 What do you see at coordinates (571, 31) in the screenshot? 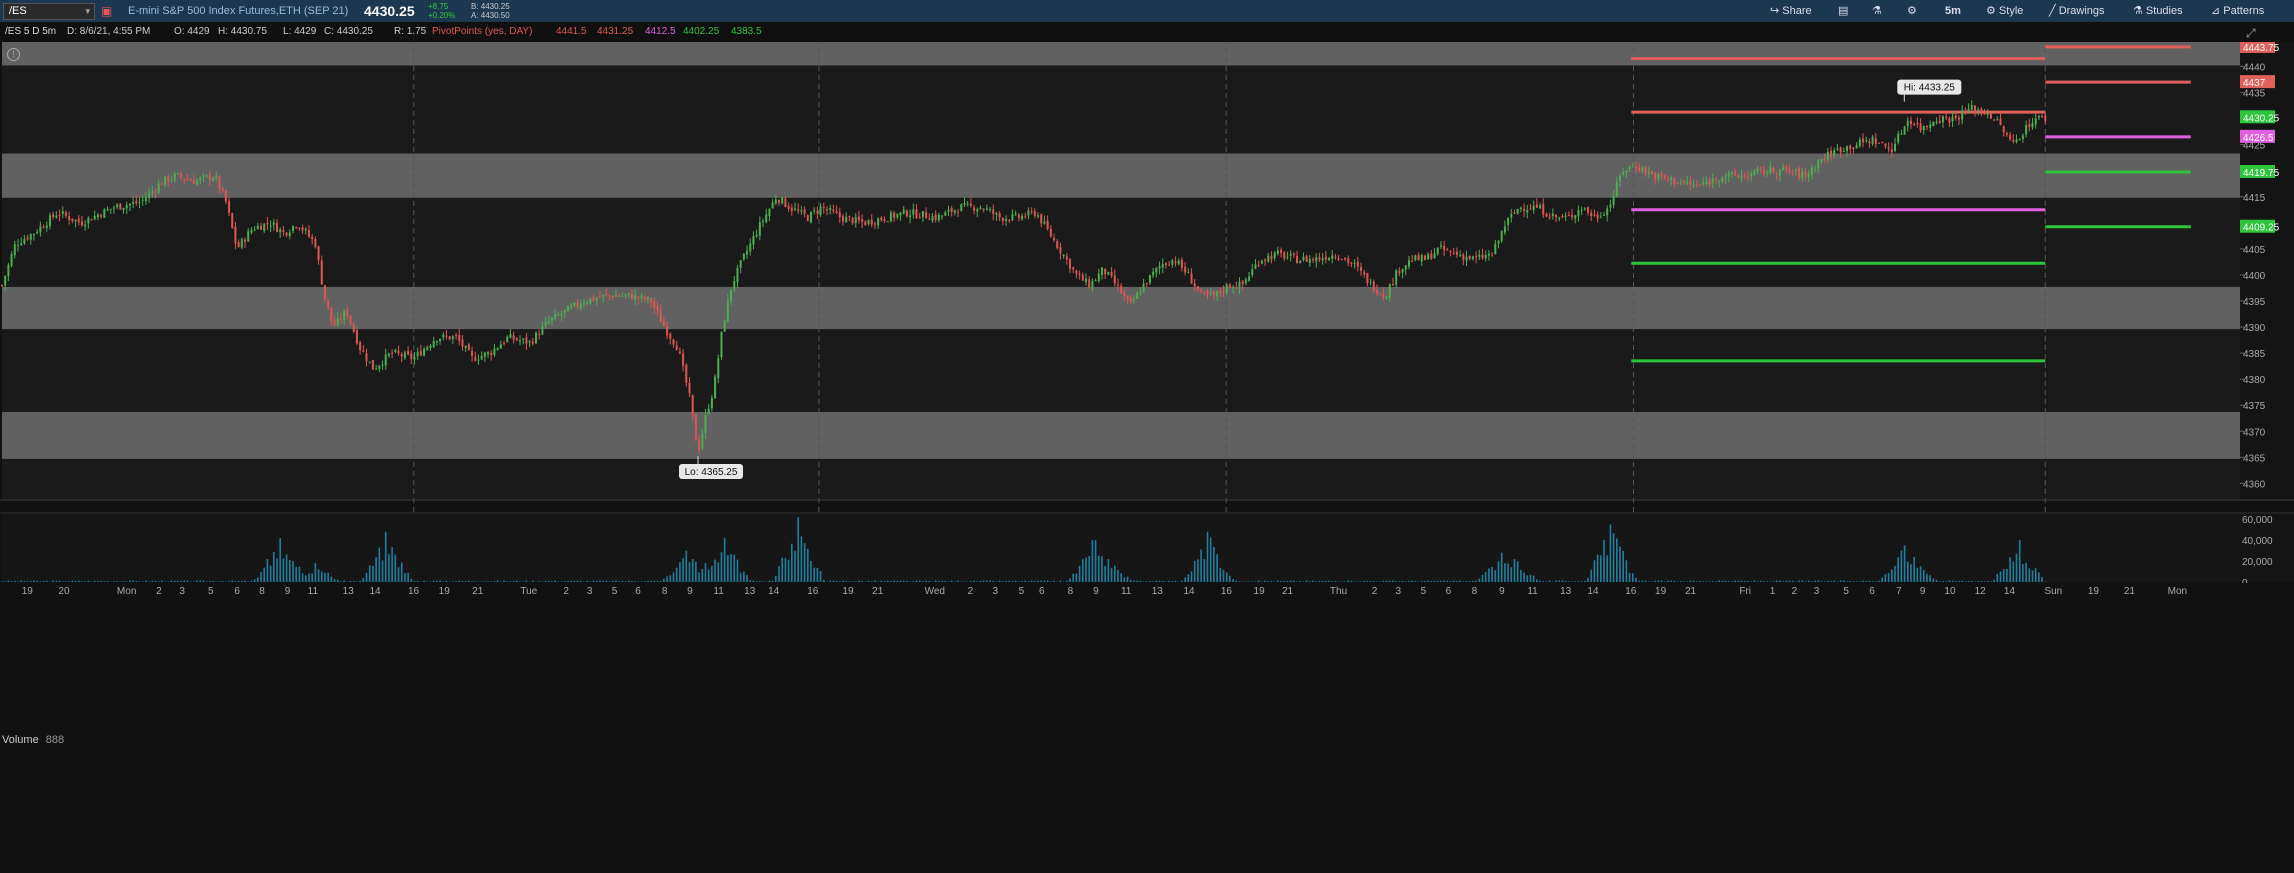
I see `pivot-r2: 4441.5` at bounding box center [571, 31].